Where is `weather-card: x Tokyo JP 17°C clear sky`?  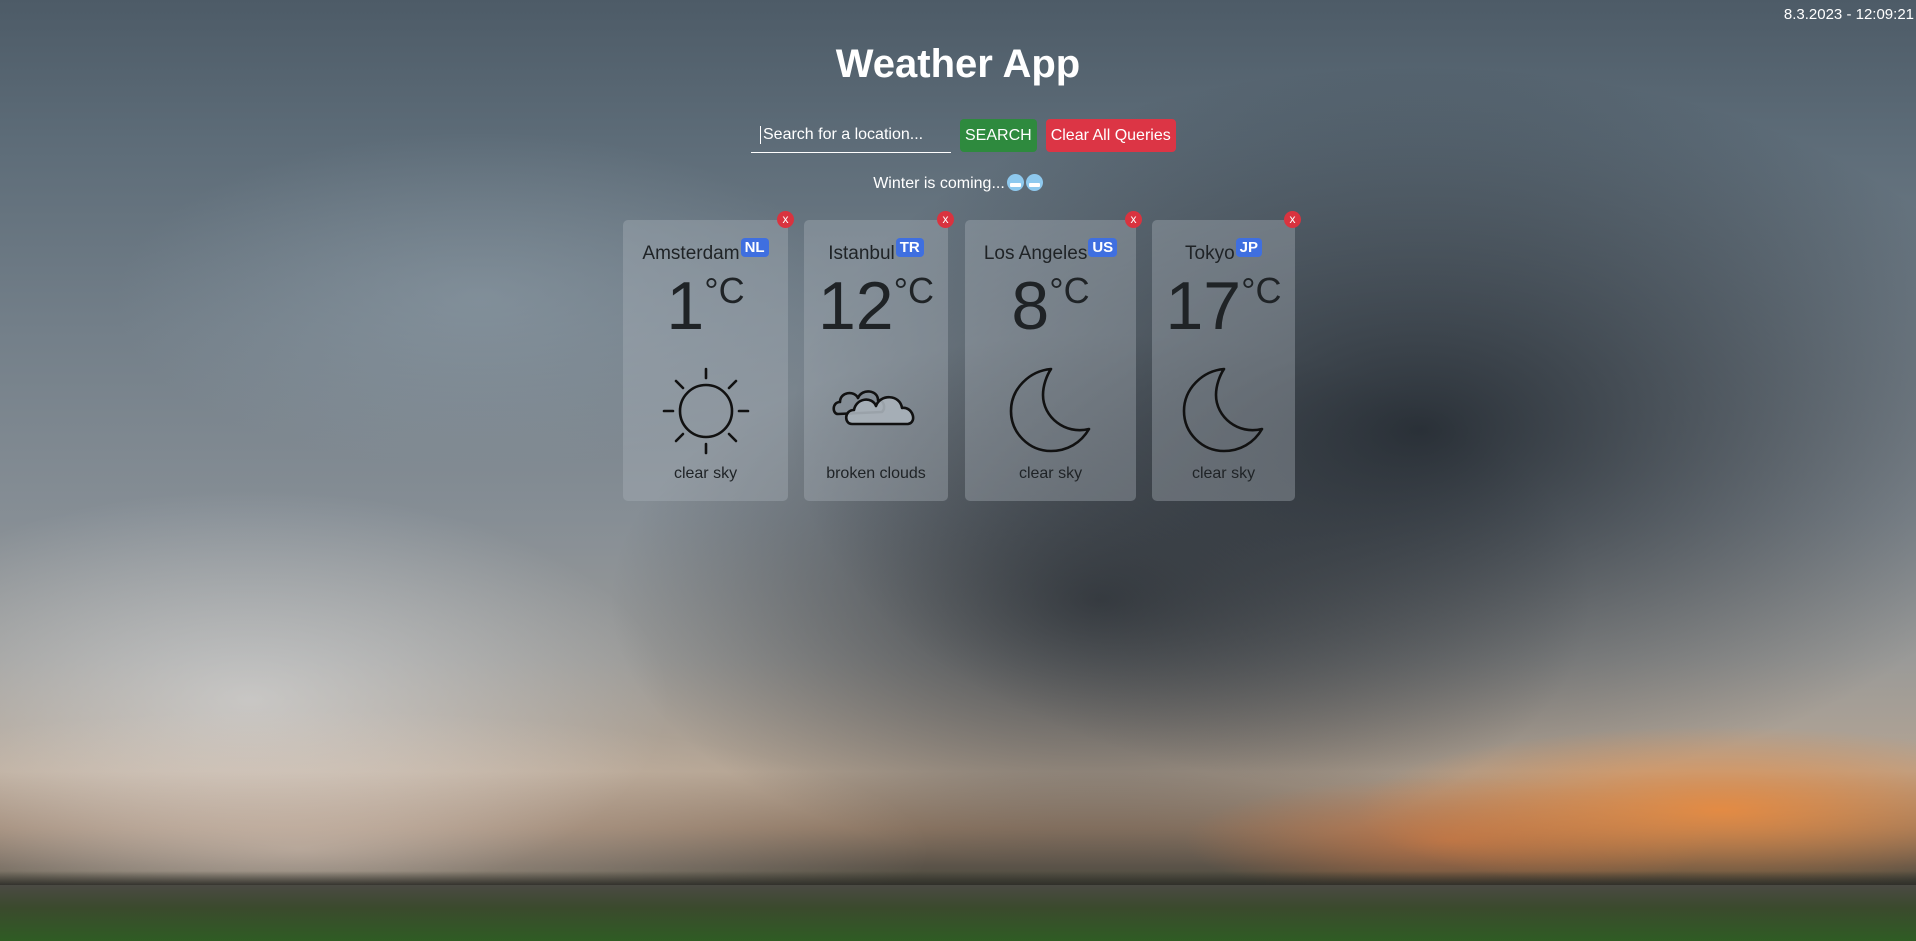 weather-card: x Tokyo JP 17°C clear sky is located at coordinates (1226, 356).